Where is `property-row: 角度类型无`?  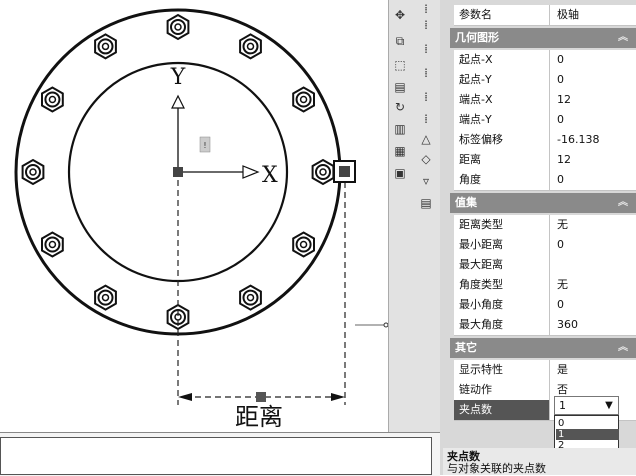 property-row: 角度类型无 is located at coordinates (545, 285).